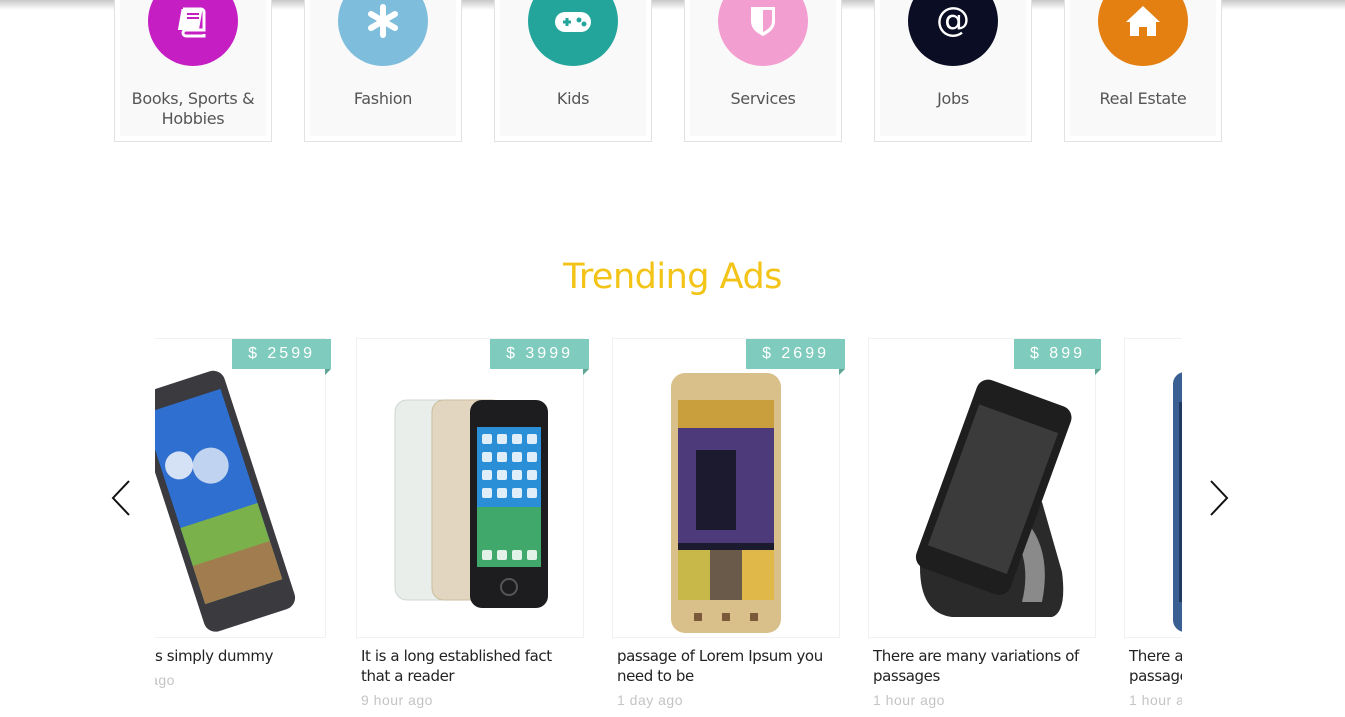 This screenshot has width=1345, height=717. Describe the element at coordinates (240, 656) in the screenshot. I see `ad-title: Ipsum is simply dummy` at that location.